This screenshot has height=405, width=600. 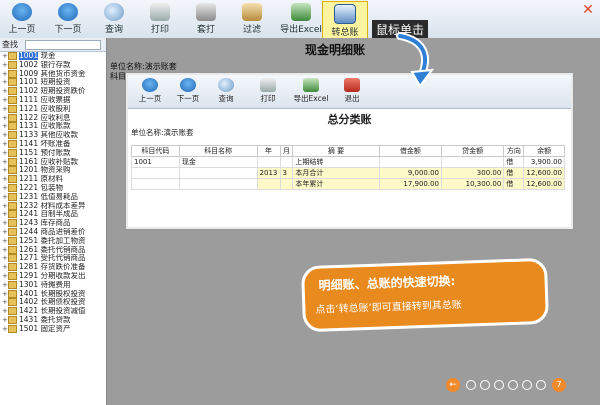 I want to click on sidebar-item: +1001 现金, so click(x=53, y=56).